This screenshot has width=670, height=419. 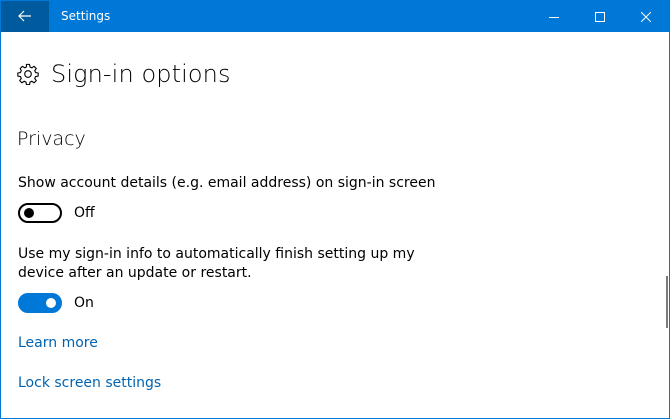 What do you see at coordinates (51, 139) in the screenshot?
I see `privacy-heading: Privacy` at bounding box center [51, 139].